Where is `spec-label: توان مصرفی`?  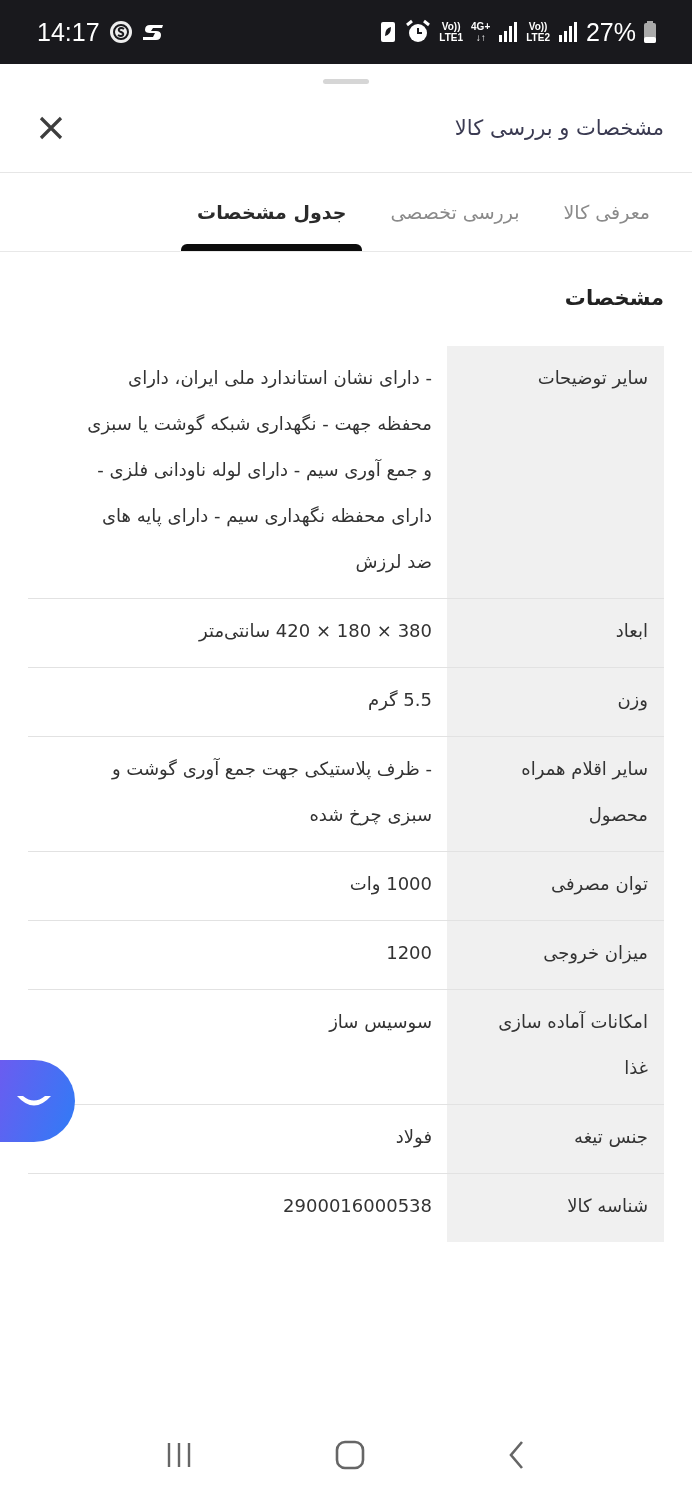
spec-label: توان مصرفی is located at coordinates (555, 886).